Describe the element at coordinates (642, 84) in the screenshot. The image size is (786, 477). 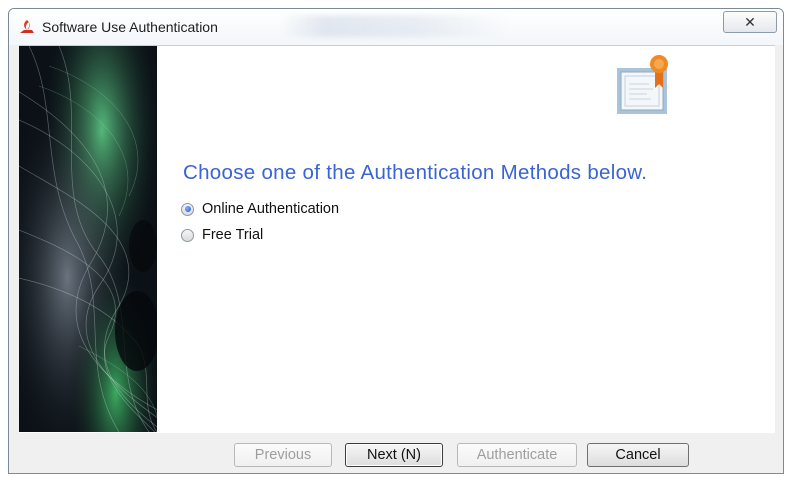
I see `certificate-icon` at that location.